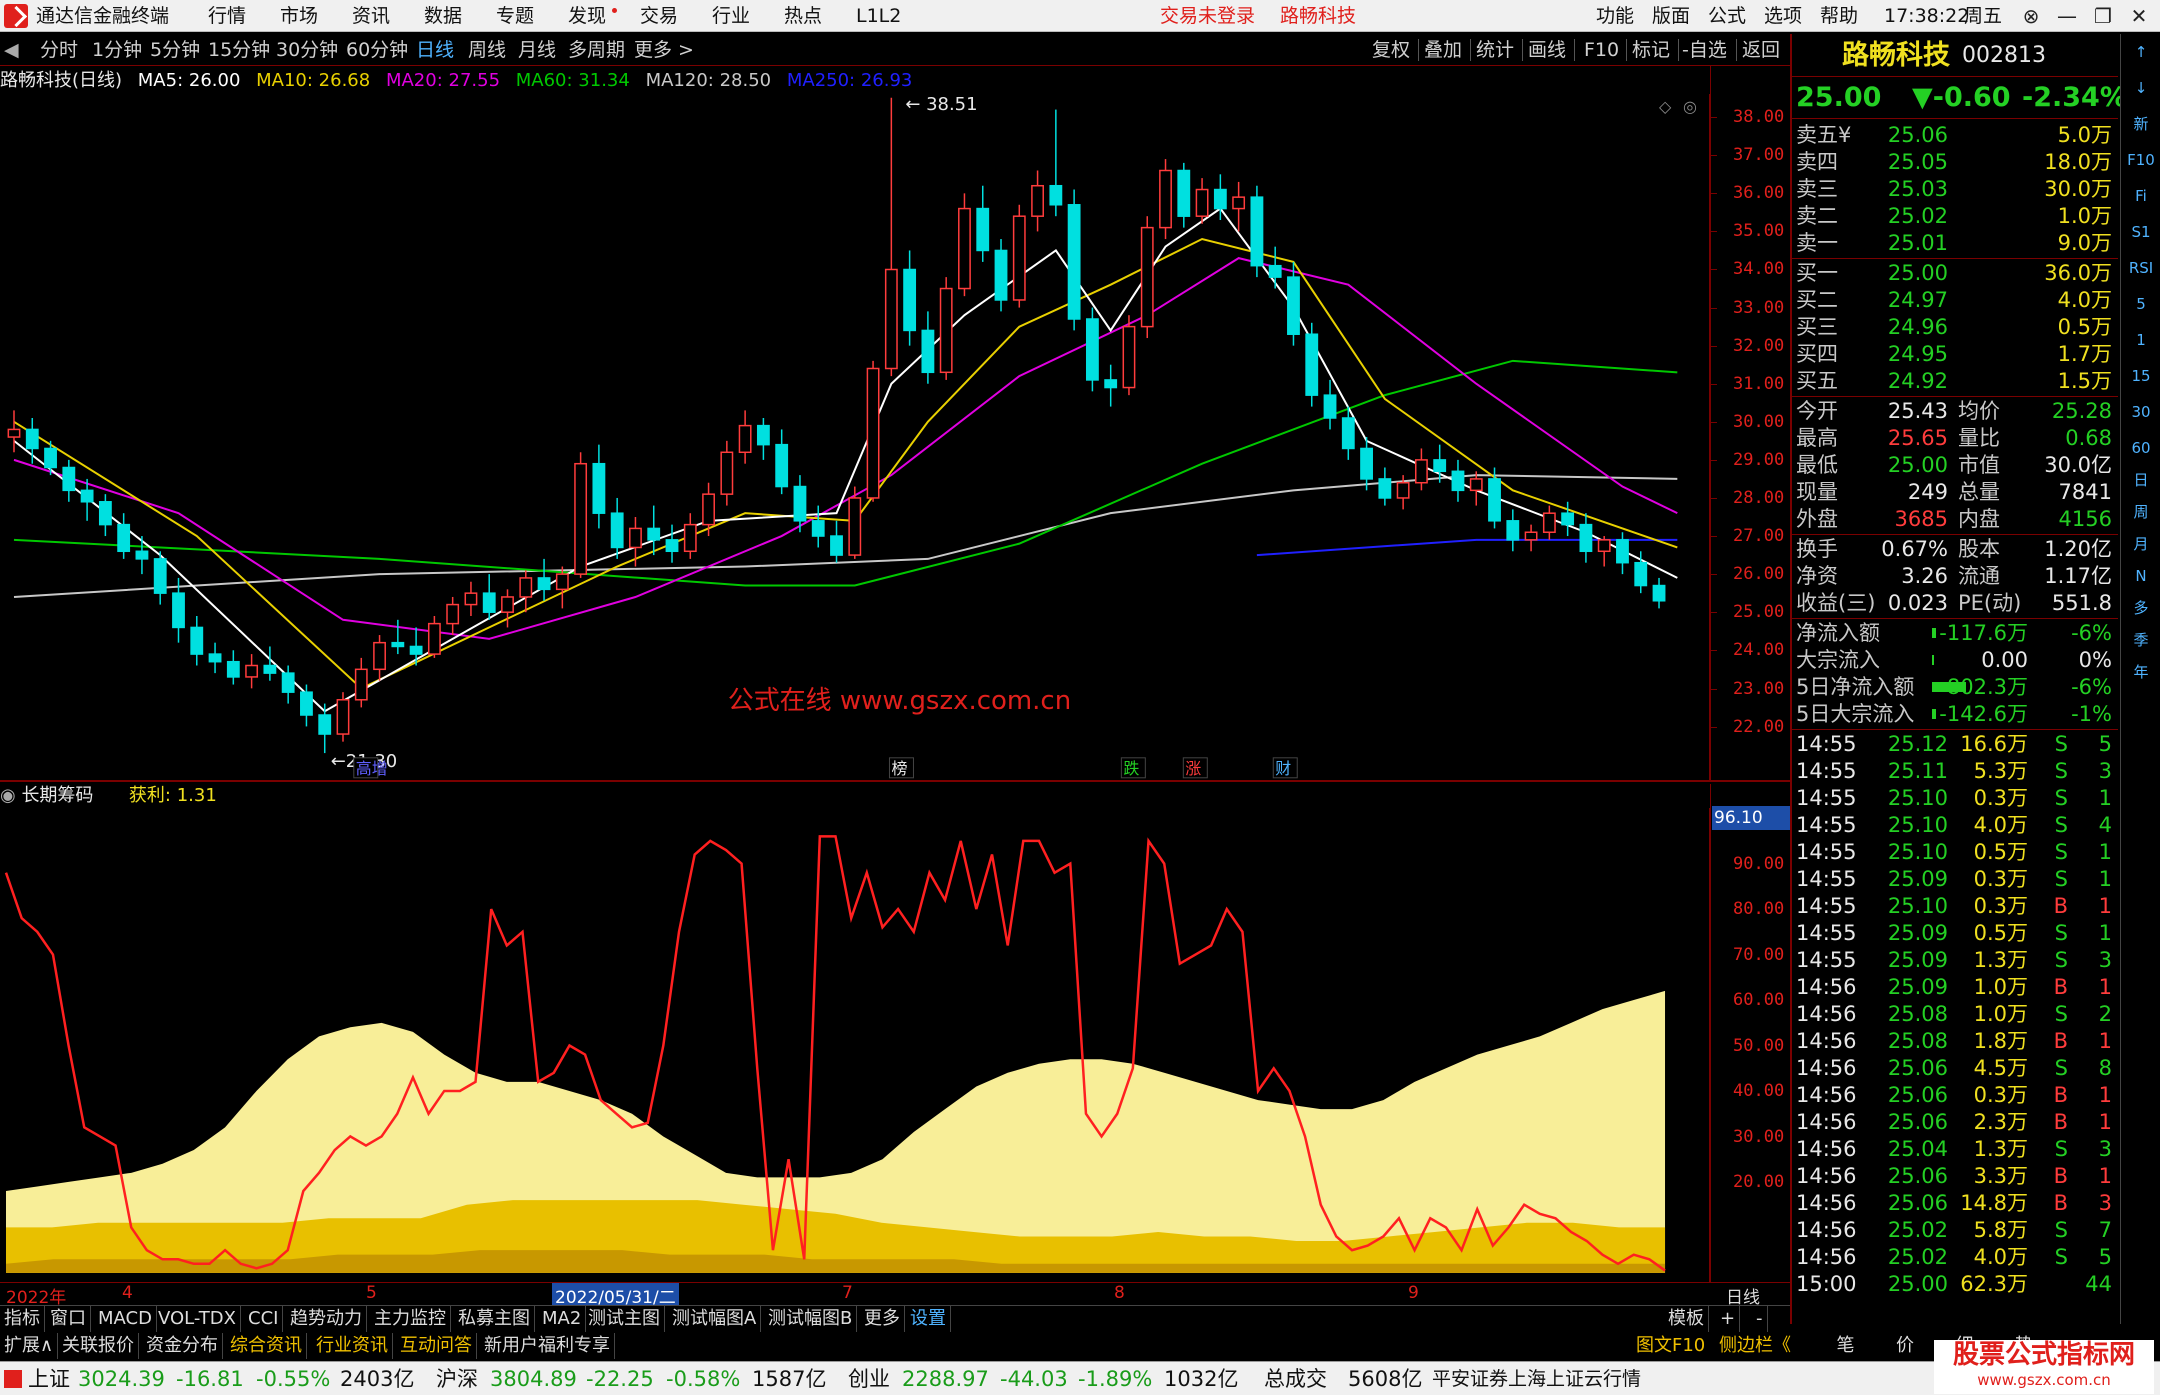 Image resolution: width=2160 pixels, height=1395 pixels. What do you see at coordinates (1955, 906) in the screenshot?
I see `tick-row: 14:55 25.10 0.3万 B 1` at bounding box center [1955, 906].